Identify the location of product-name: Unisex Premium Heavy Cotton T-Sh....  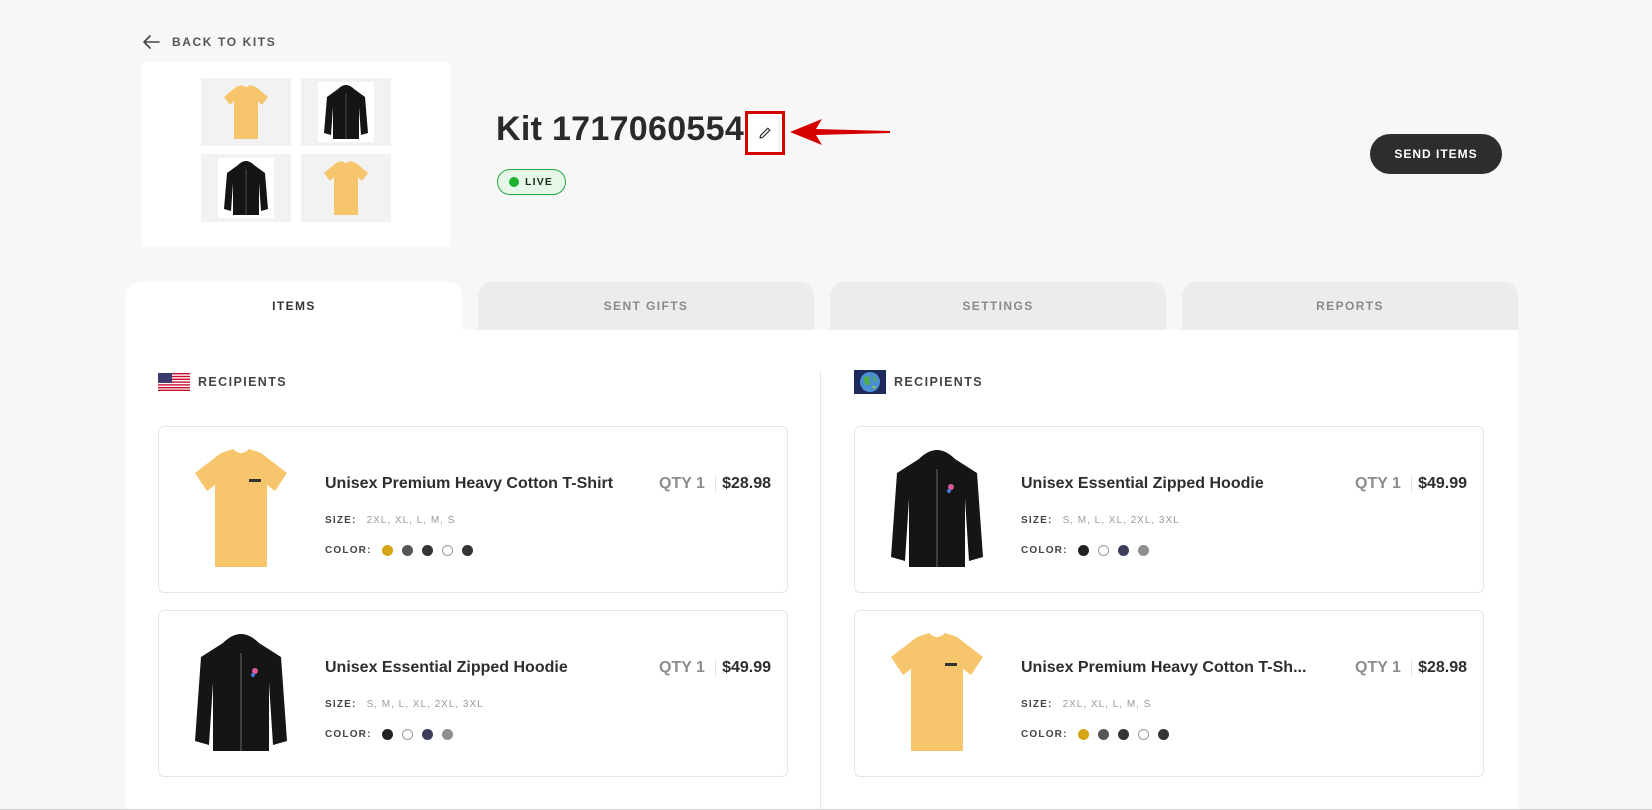
(1164, 667).